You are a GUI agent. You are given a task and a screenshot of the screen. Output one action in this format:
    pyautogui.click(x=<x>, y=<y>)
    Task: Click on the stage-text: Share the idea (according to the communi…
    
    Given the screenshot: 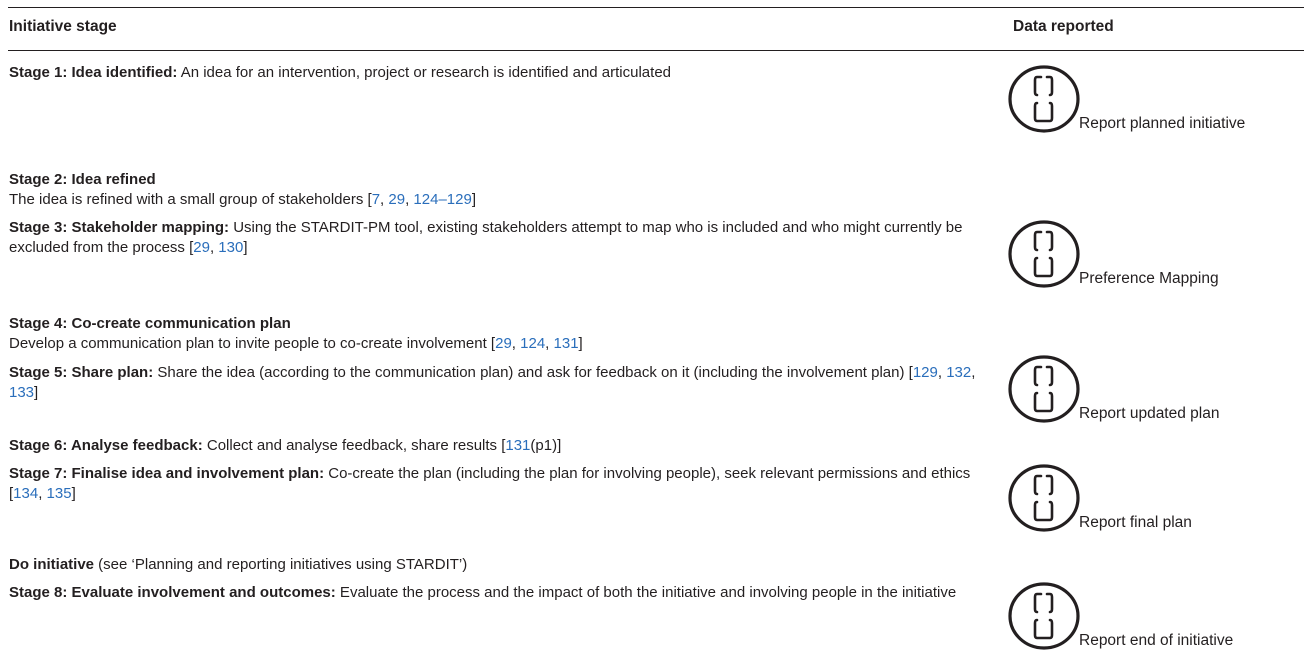 What is the action you would take?
    pyautogui.click(x=533, y=372)
    